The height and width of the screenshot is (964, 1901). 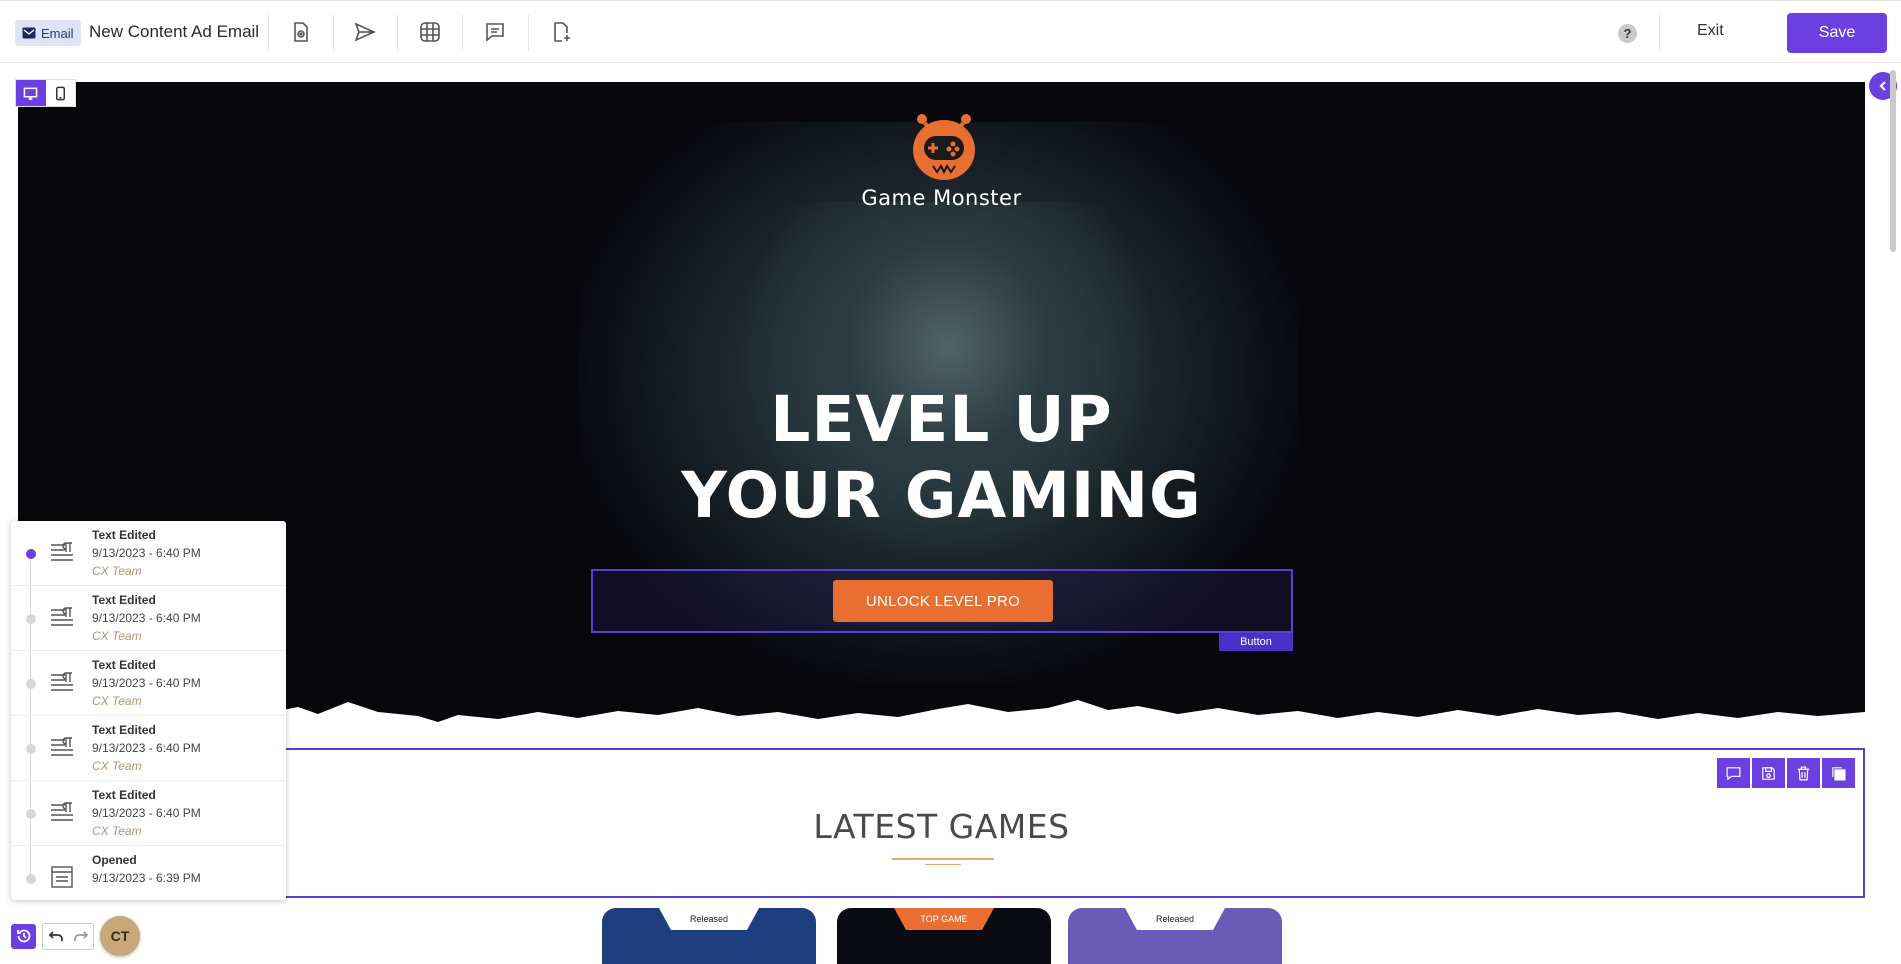 I want to click on envelope-icon, so click(x=29, y=33).